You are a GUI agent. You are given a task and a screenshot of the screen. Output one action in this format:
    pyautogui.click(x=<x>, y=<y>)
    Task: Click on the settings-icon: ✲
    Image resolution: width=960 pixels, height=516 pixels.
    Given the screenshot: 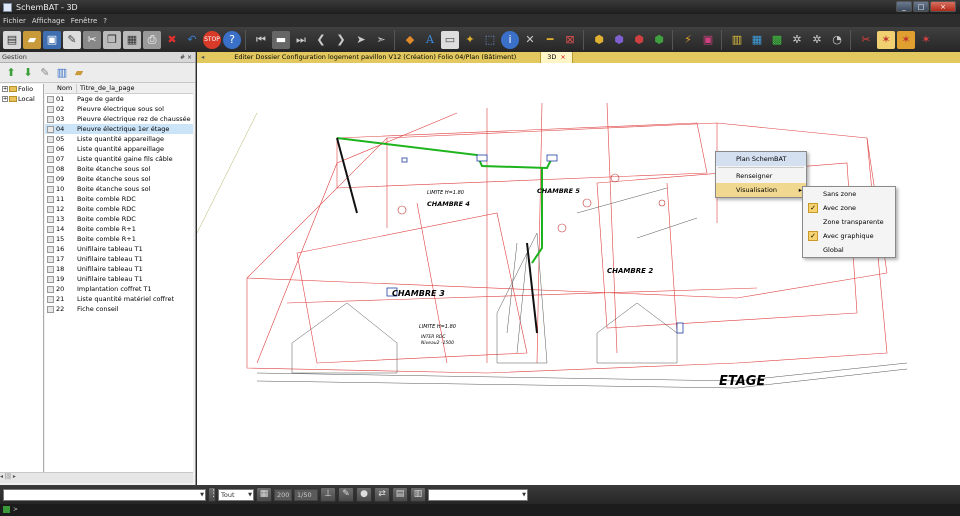 What is the action you would take?
    pyautogui.click(x=797, y=40)
    